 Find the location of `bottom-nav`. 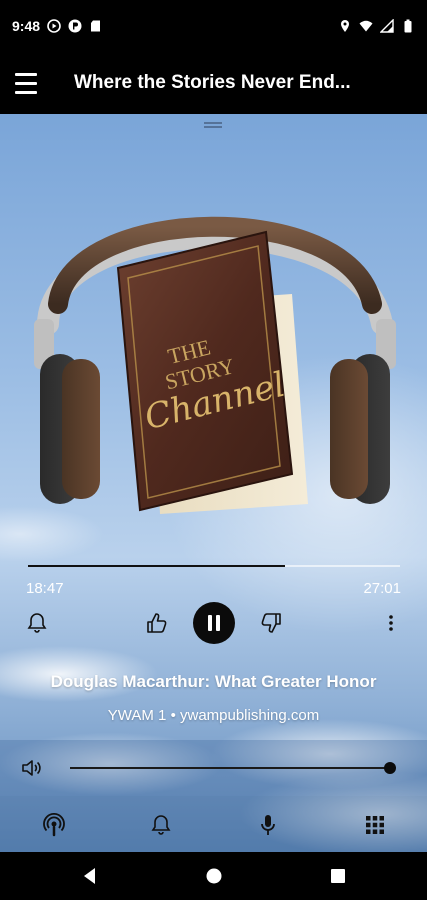

bottom-nav is located at coordinates (213, 824).